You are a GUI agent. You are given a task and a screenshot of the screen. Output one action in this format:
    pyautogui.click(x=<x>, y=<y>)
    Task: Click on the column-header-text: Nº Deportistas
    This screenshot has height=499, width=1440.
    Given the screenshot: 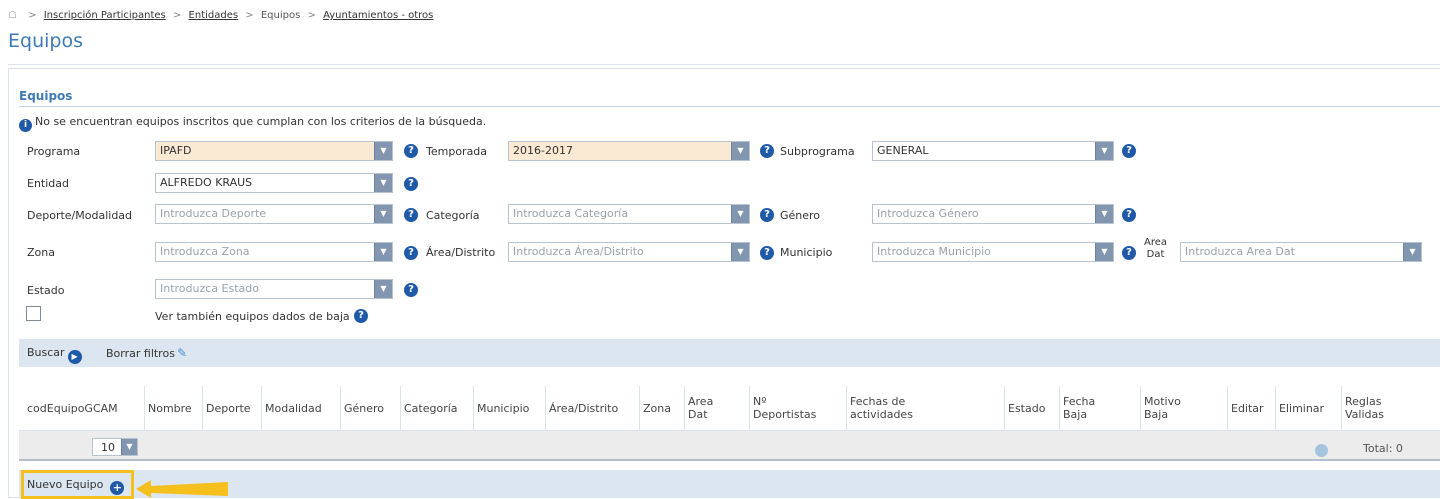 What is the action you would take?
    pyautogui.click(x=784, y=408)
    